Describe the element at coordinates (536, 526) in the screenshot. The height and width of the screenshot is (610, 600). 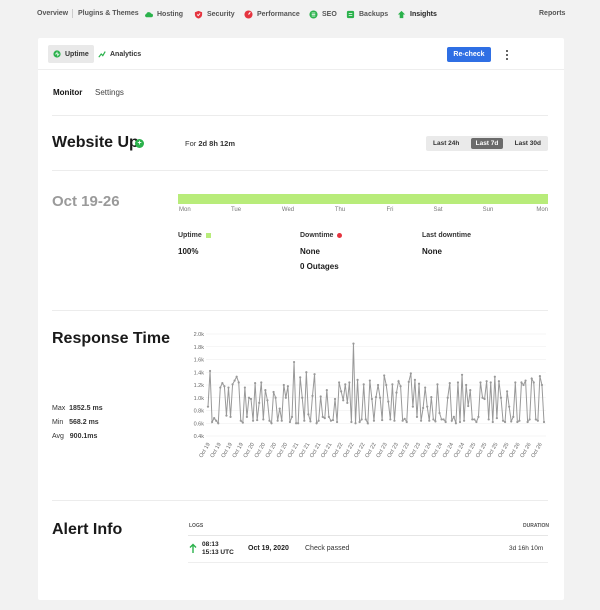
I see `duration-header: DURATION` at that location.